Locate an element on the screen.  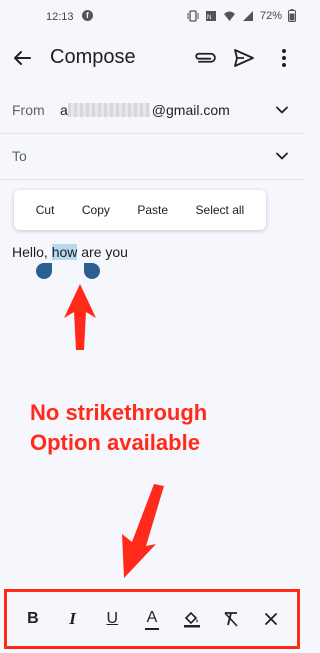
selected-text: how is located at coordinates (64, 252).